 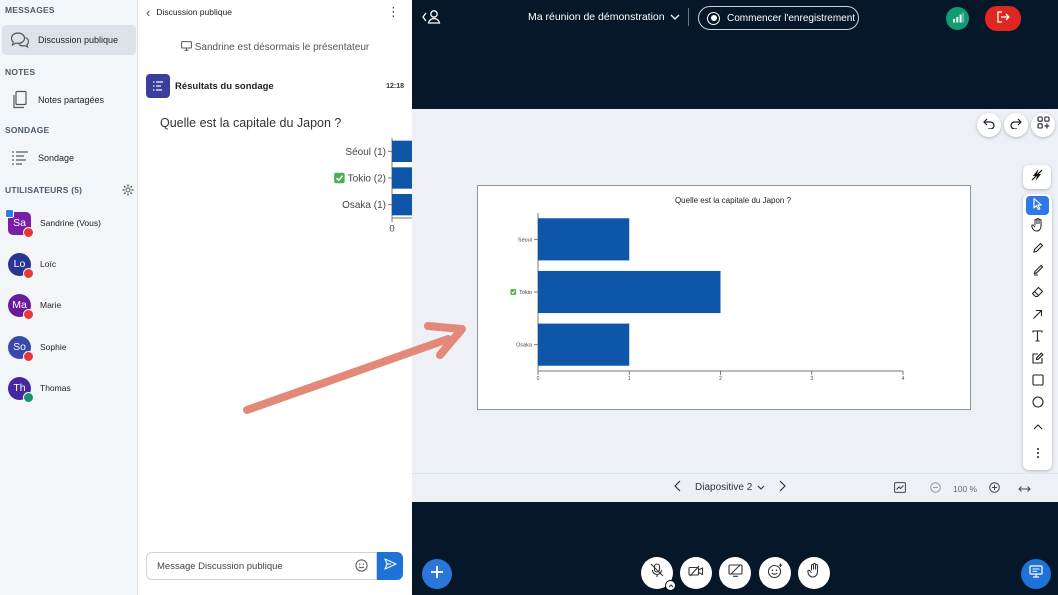 I want to click on notes-icon, so click(x=20, y=100).